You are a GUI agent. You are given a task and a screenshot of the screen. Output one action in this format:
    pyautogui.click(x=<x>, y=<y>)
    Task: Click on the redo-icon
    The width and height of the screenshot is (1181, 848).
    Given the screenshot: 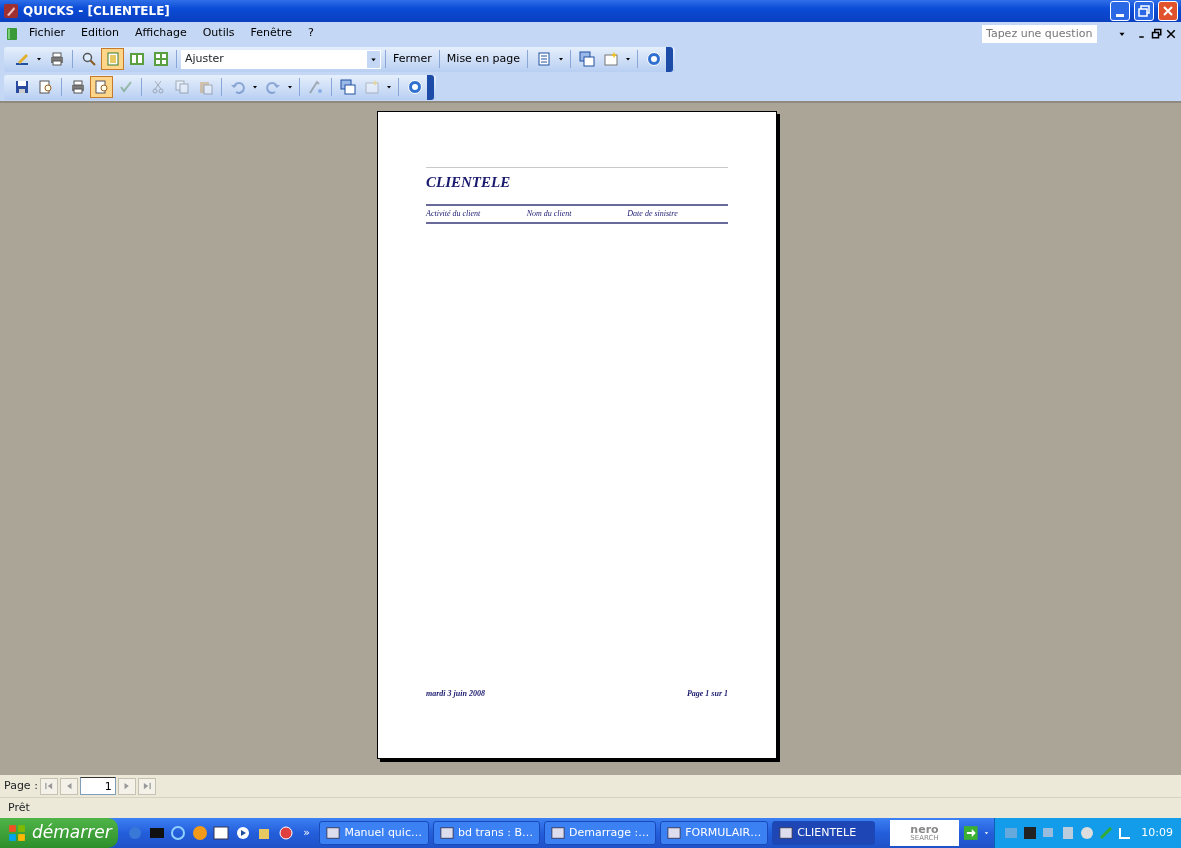 What is the action you would take?
    pyautogui.click(x=272, y=87)
    